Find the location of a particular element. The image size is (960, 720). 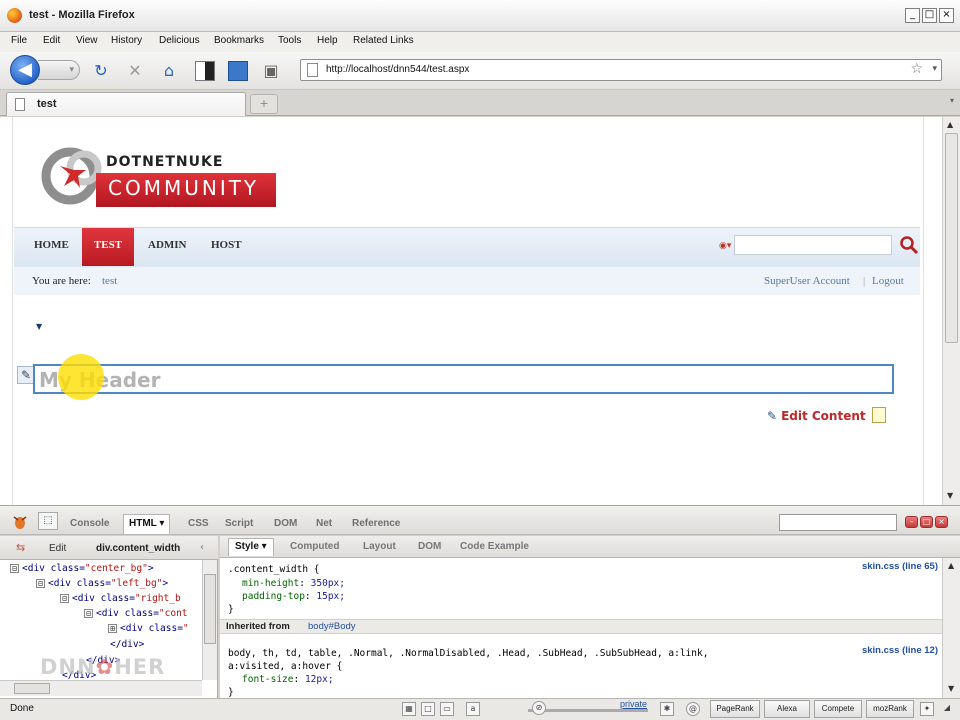

dropdown-arrow-icon: ▾ is located at coordinates (71, 70).